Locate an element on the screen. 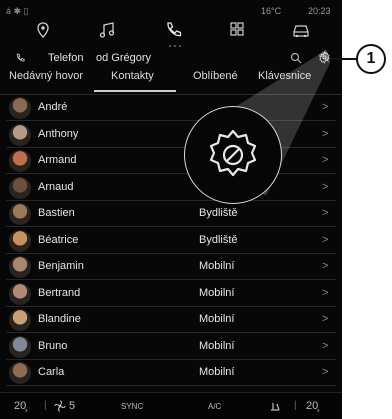 The height and width of the screenshot is (419, 392). sync-button: SYNC is located at coordinates (132, 406).